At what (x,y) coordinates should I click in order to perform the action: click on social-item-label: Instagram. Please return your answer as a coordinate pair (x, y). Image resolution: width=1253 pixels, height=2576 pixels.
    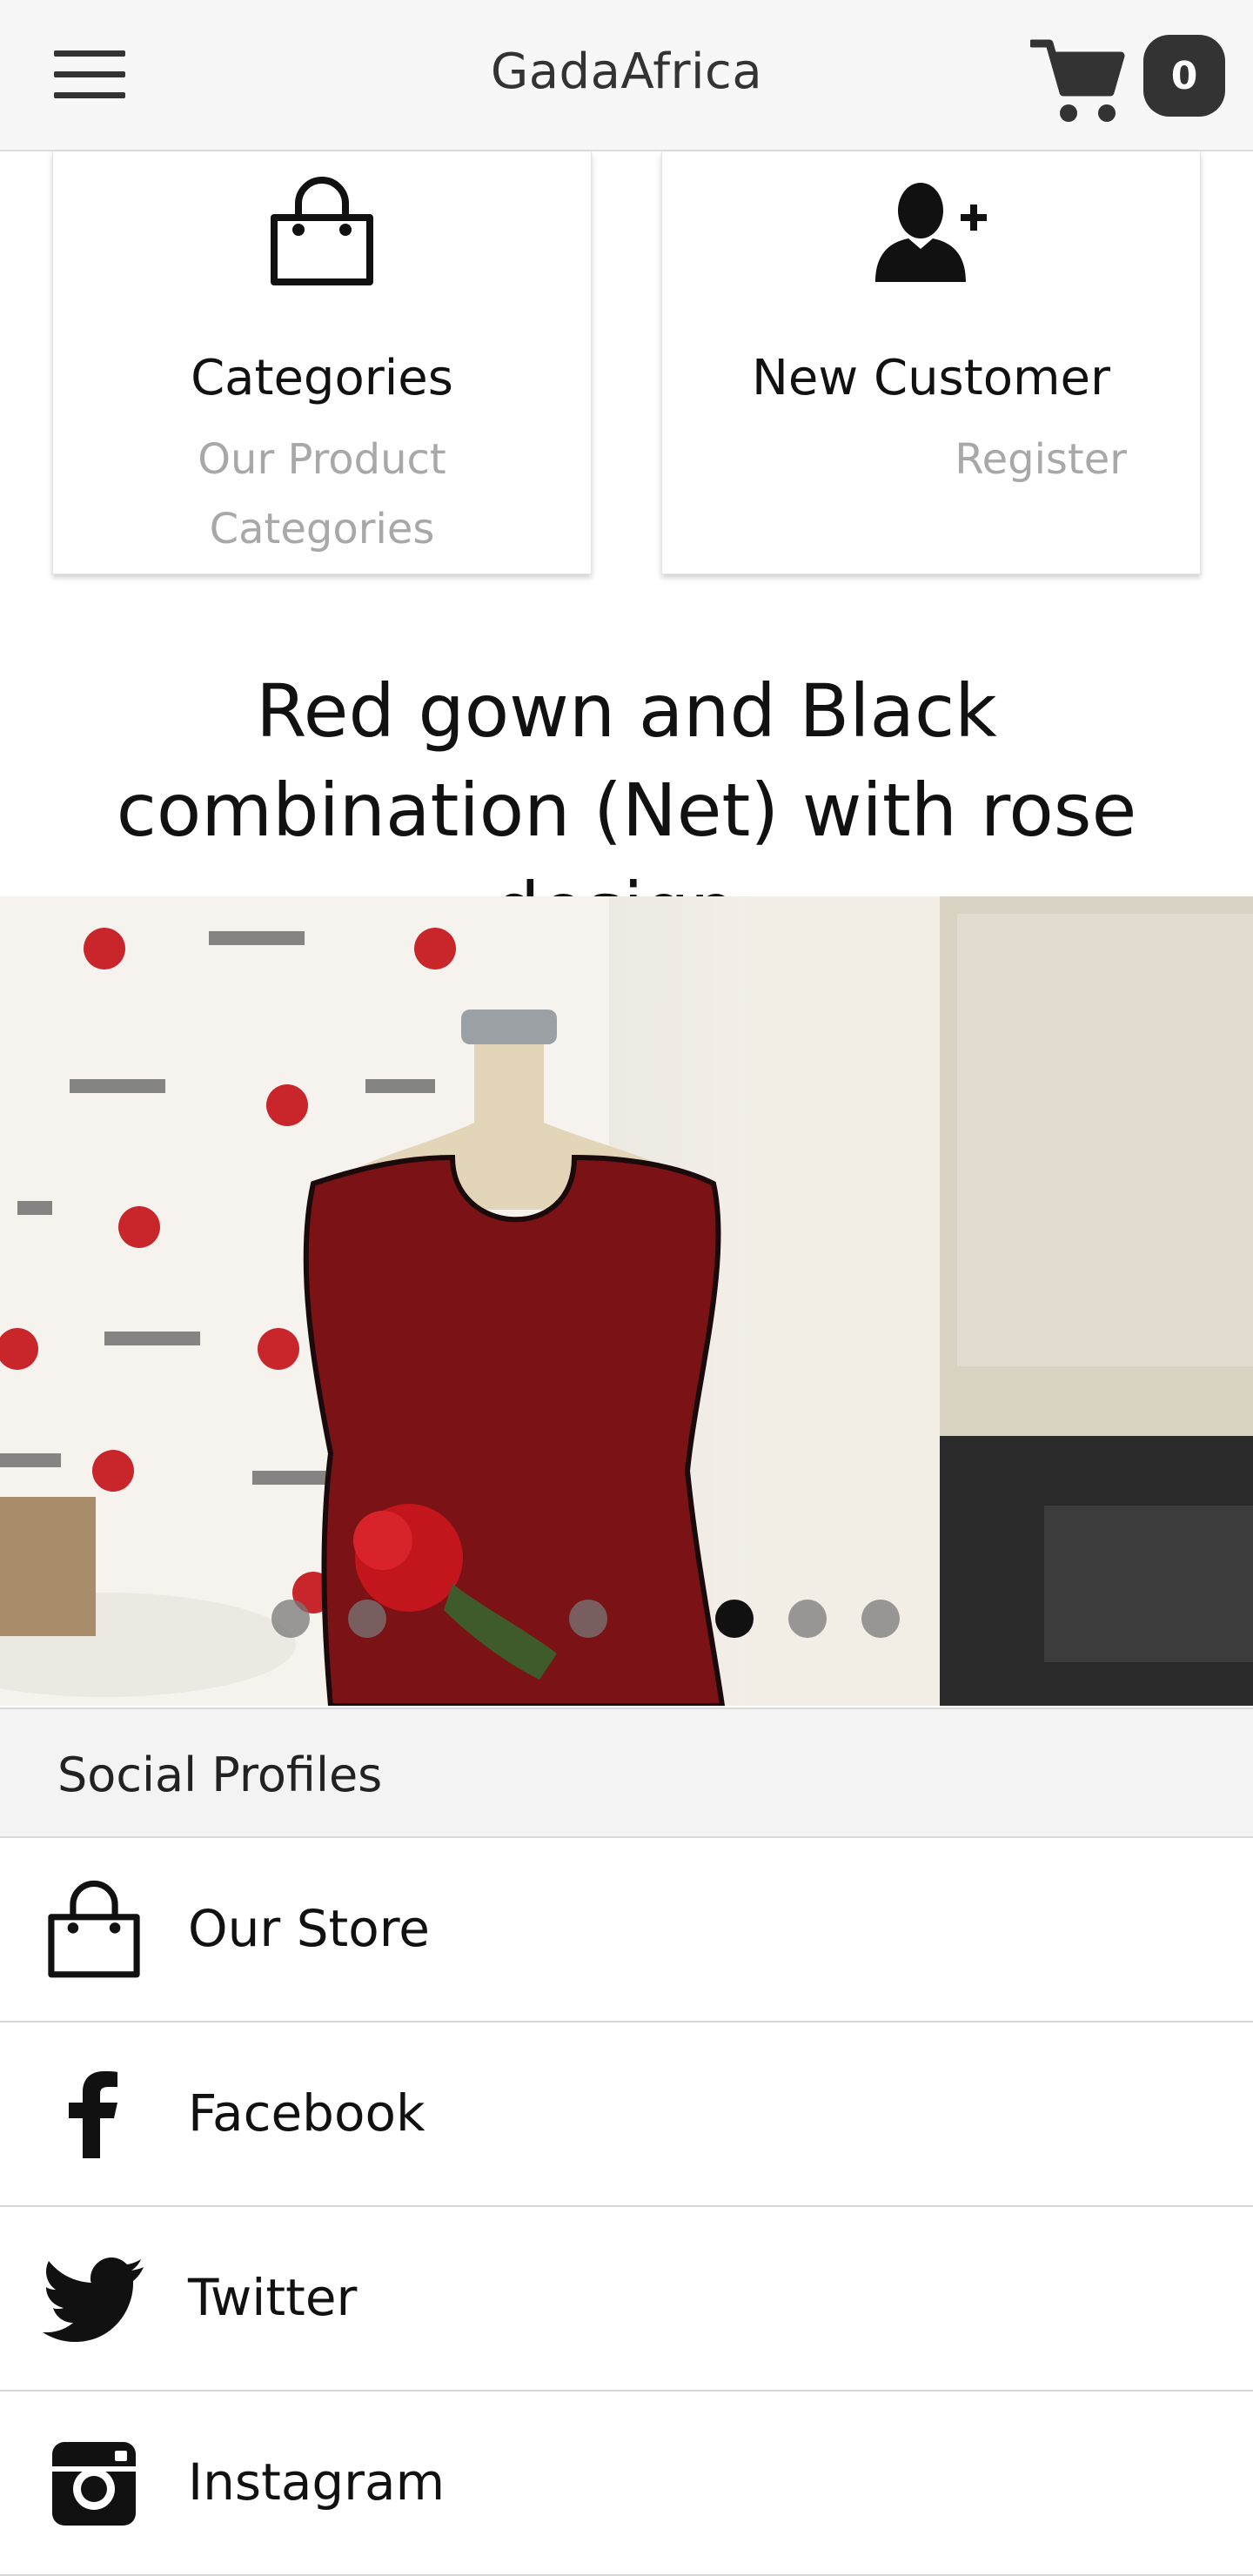
    Looking at the image, I should click on (317, 2482).